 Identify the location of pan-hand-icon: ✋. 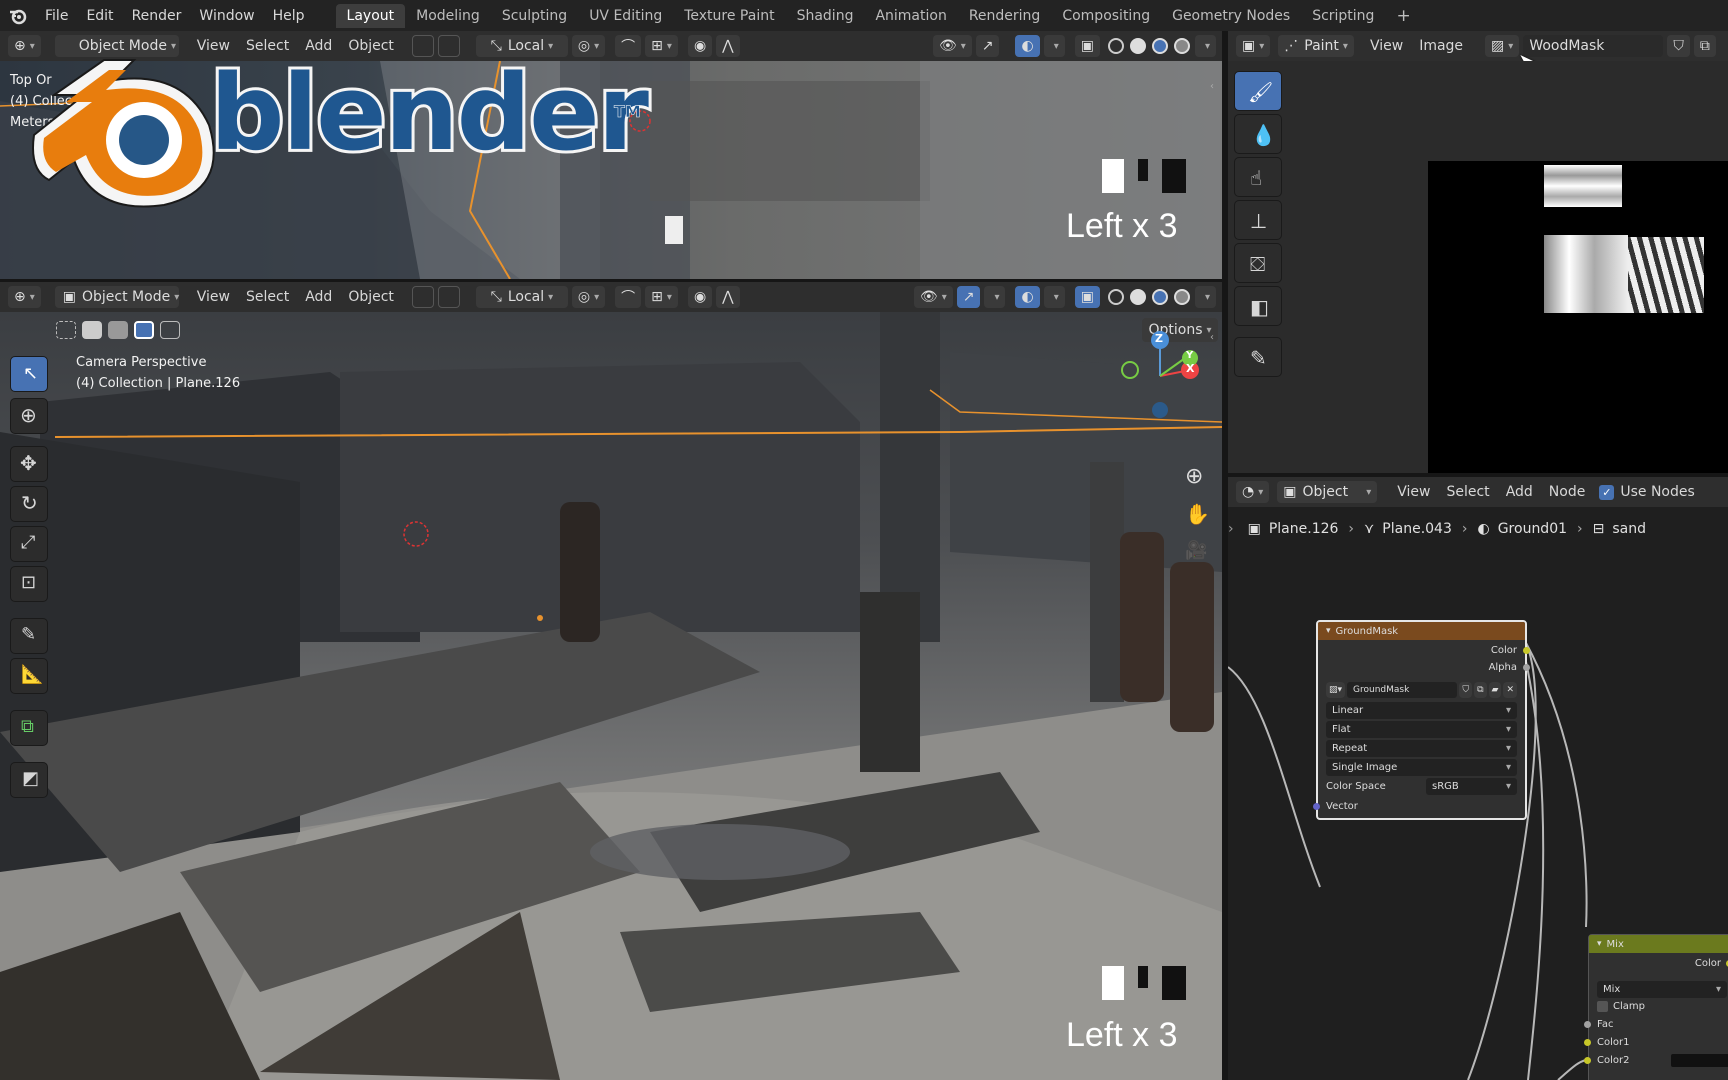
(1197, 514).